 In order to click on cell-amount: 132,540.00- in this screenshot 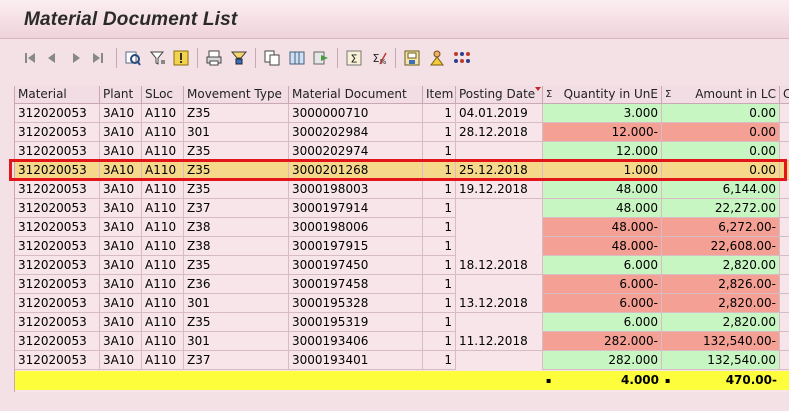, I will do `click(721, 341)`.